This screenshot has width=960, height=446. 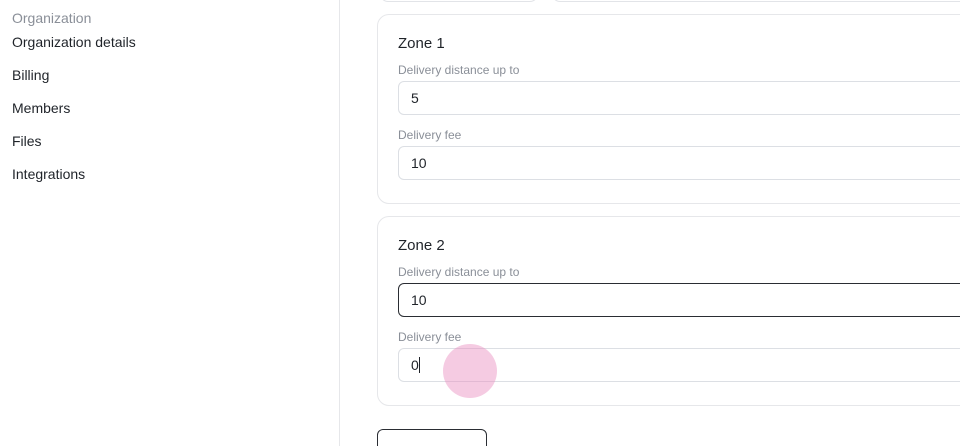 I want to click on sidebar-item-files: Files, so click(x=27, y=141).